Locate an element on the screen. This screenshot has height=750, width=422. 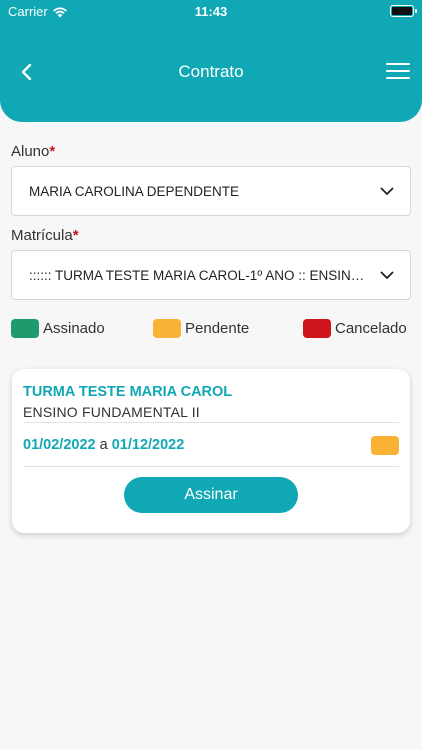
period-separator: a is located at coordinates (103, 445).